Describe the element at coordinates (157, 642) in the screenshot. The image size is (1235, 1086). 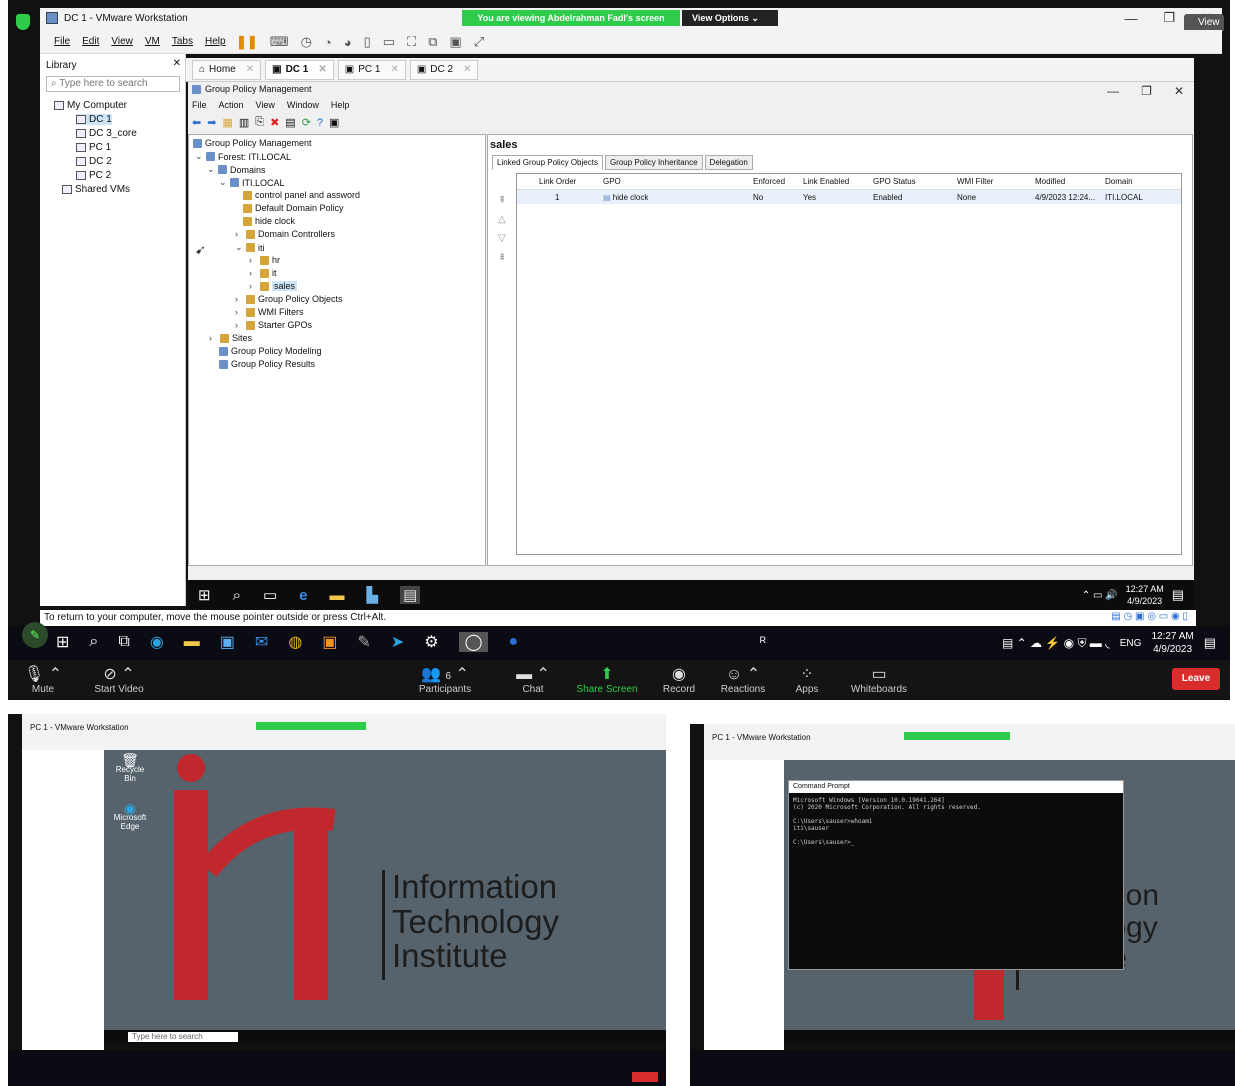
I see `edge-icon: ◉` at that location.